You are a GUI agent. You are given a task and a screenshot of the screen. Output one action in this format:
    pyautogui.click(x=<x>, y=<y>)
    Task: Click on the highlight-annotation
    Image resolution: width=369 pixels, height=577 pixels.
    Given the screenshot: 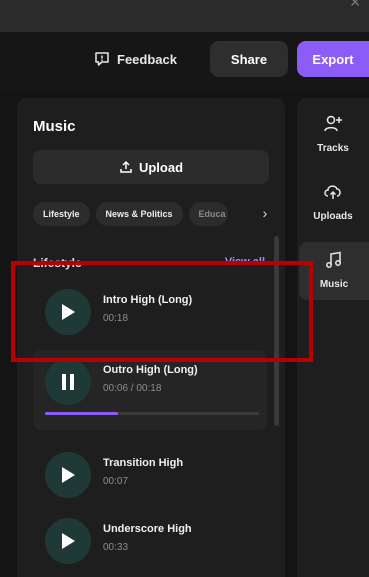 What is the action you would take?
    pyautogui.click(x=162, y=311)
    